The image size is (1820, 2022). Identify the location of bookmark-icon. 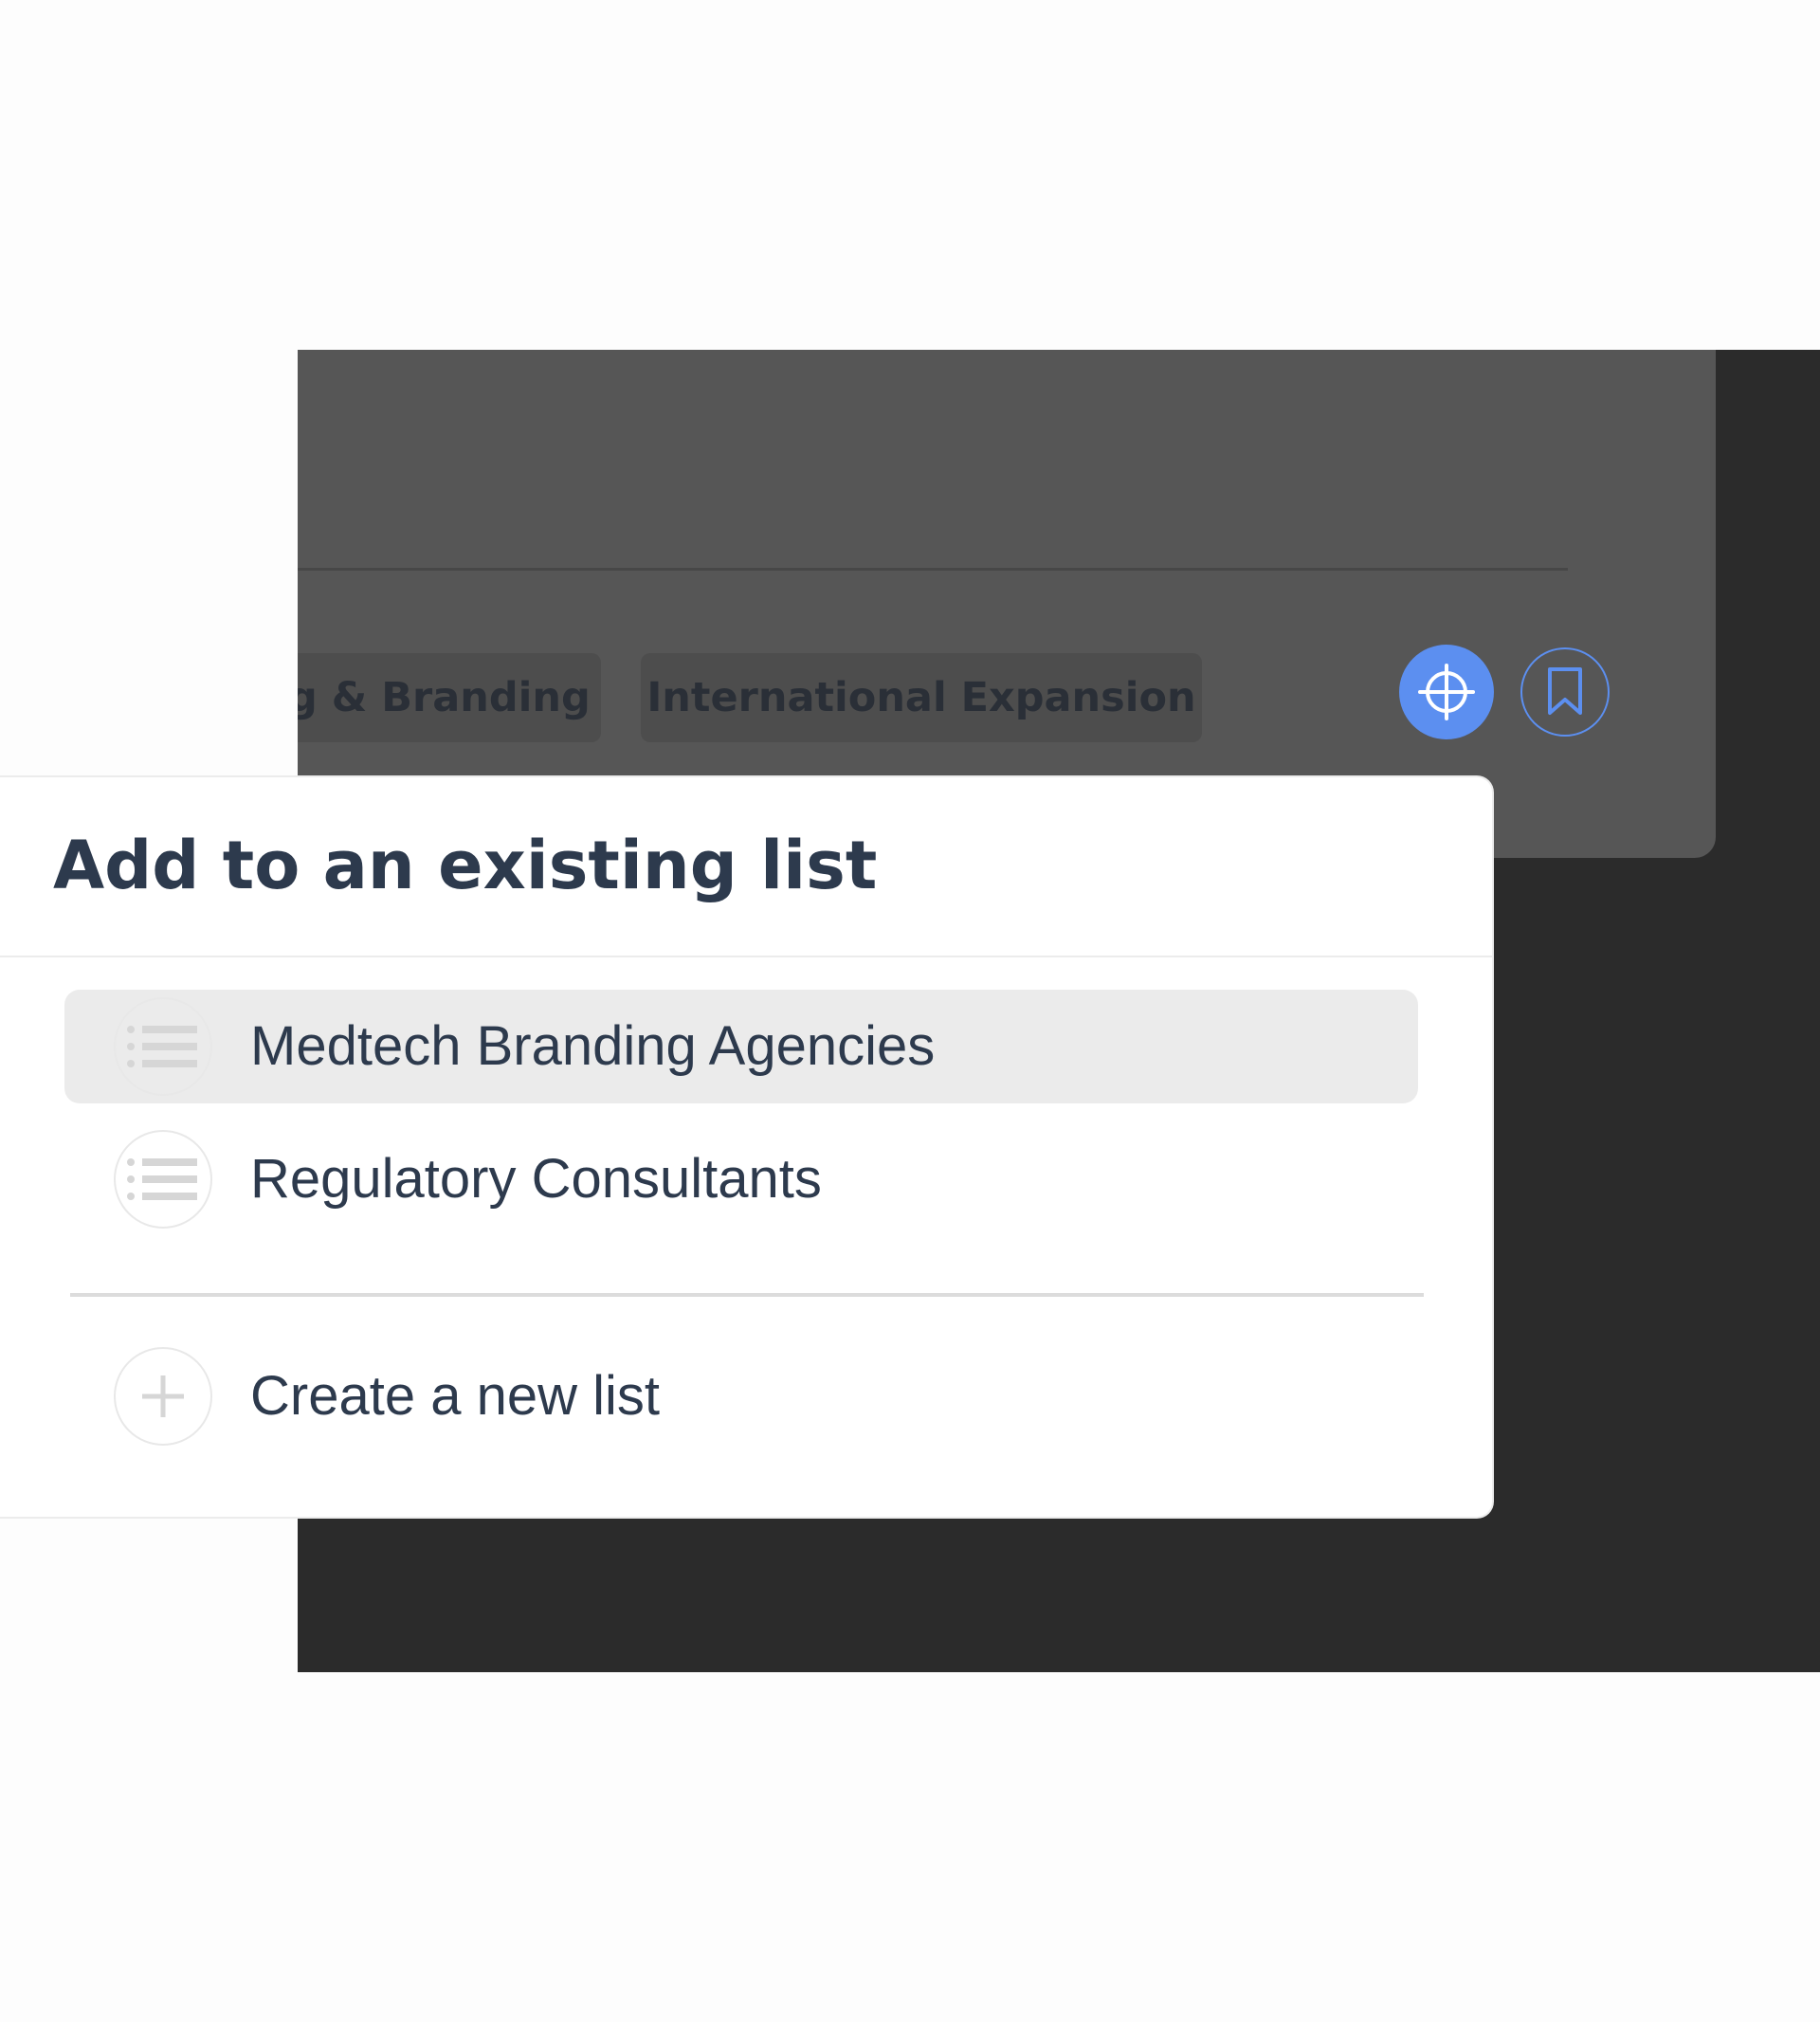
(1565, 691).